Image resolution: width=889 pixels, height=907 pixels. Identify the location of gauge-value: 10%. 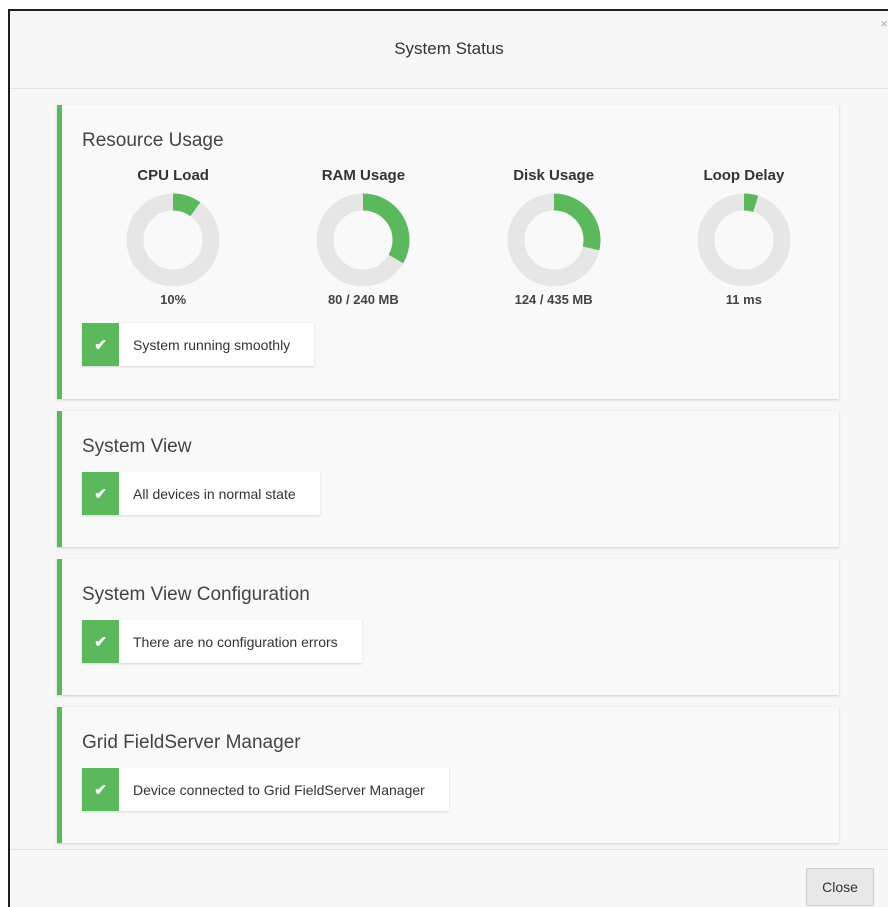
(173, 299).